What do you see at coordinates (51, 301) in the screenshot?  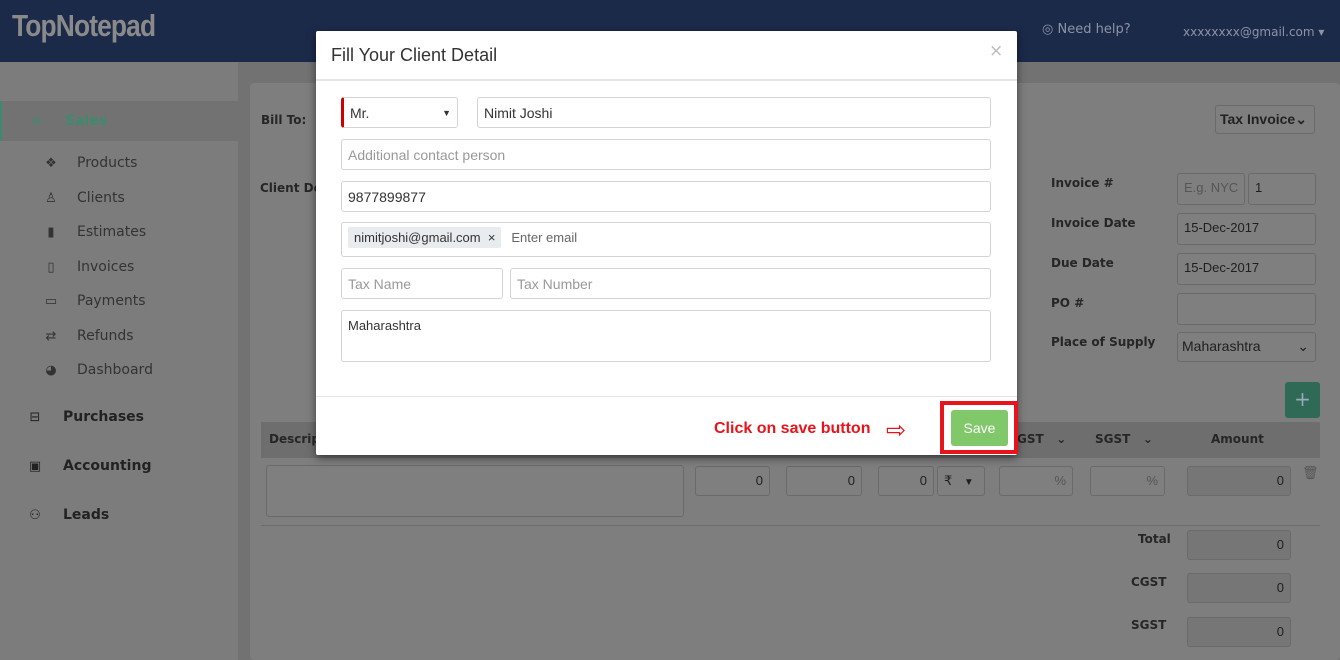 I see `credit-card-icon: ▭` at bounding box center [51, 301].